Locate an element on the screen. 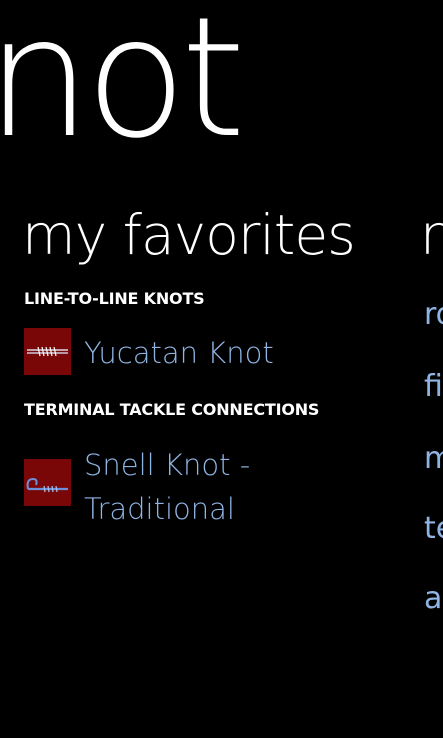  panorama-title: not is located at coordinates (123, 87).